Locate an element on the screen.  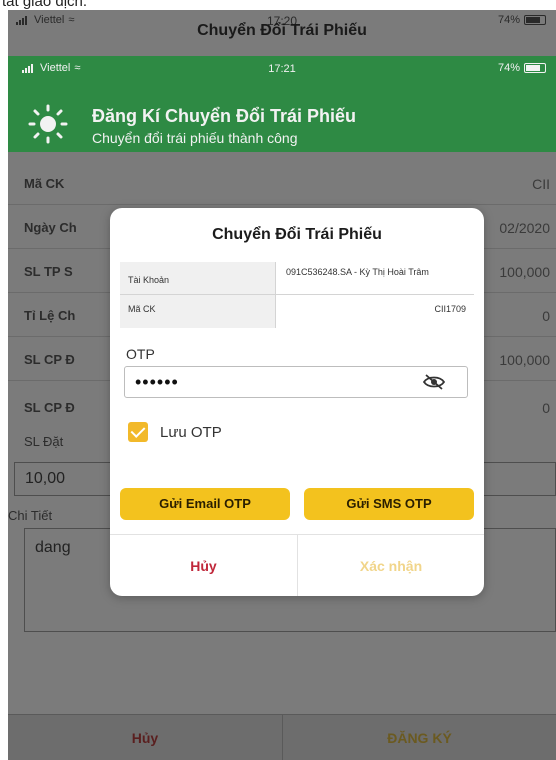
send-email-otp-button: Gửi Email OTP is located at coordinates (205, 504).